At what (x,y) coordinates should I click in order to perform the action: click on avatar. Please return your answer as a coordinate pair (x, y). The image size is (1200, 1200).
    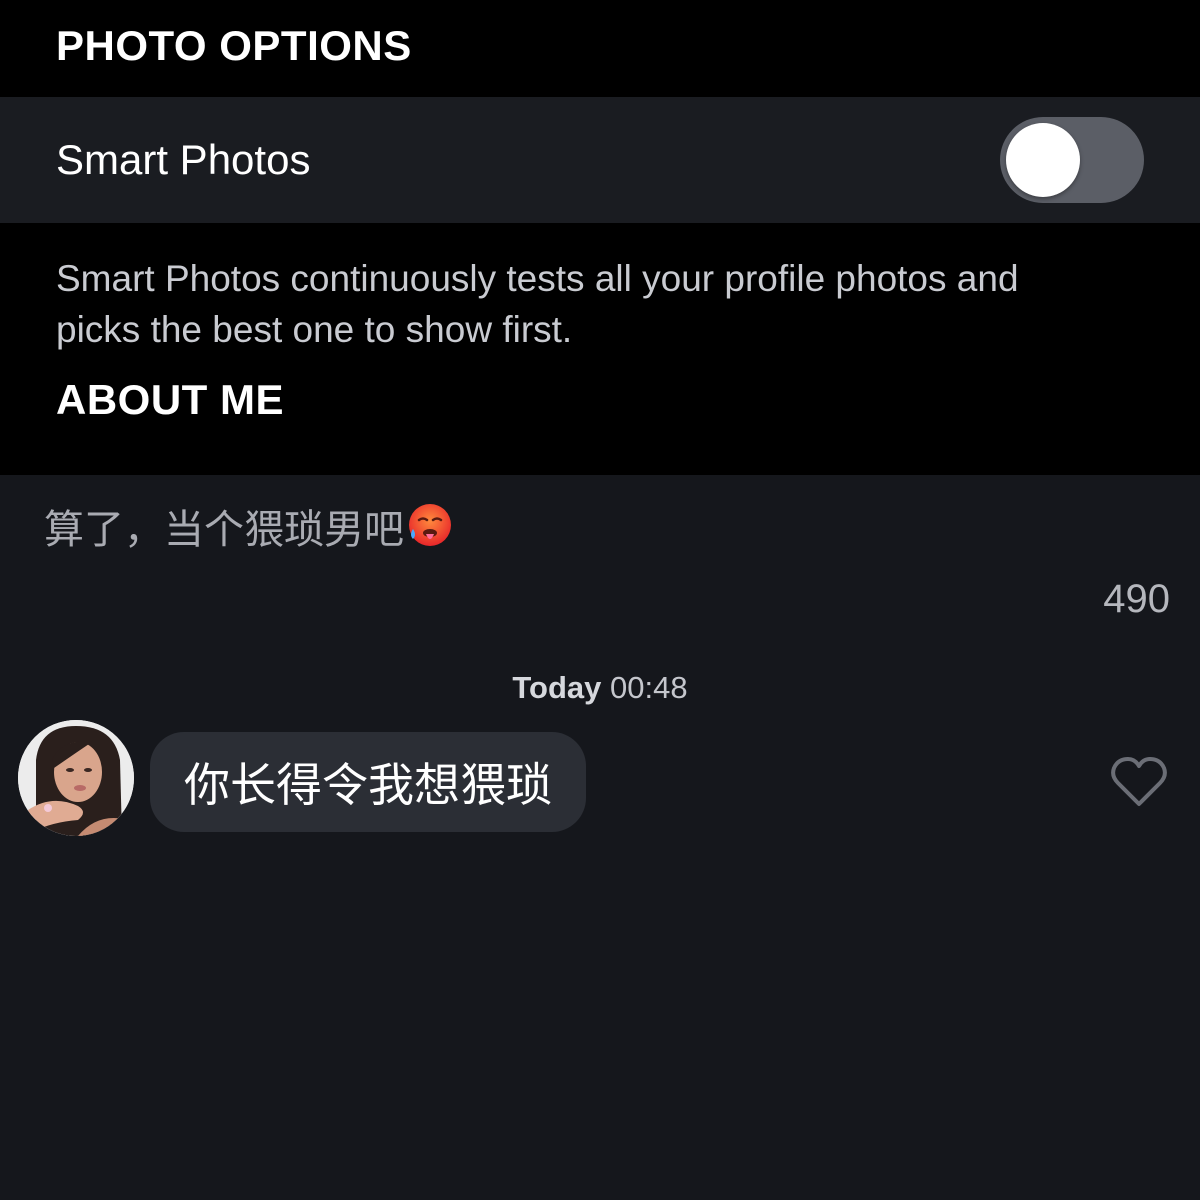
    Looking at the image, I should click on (76, 778).